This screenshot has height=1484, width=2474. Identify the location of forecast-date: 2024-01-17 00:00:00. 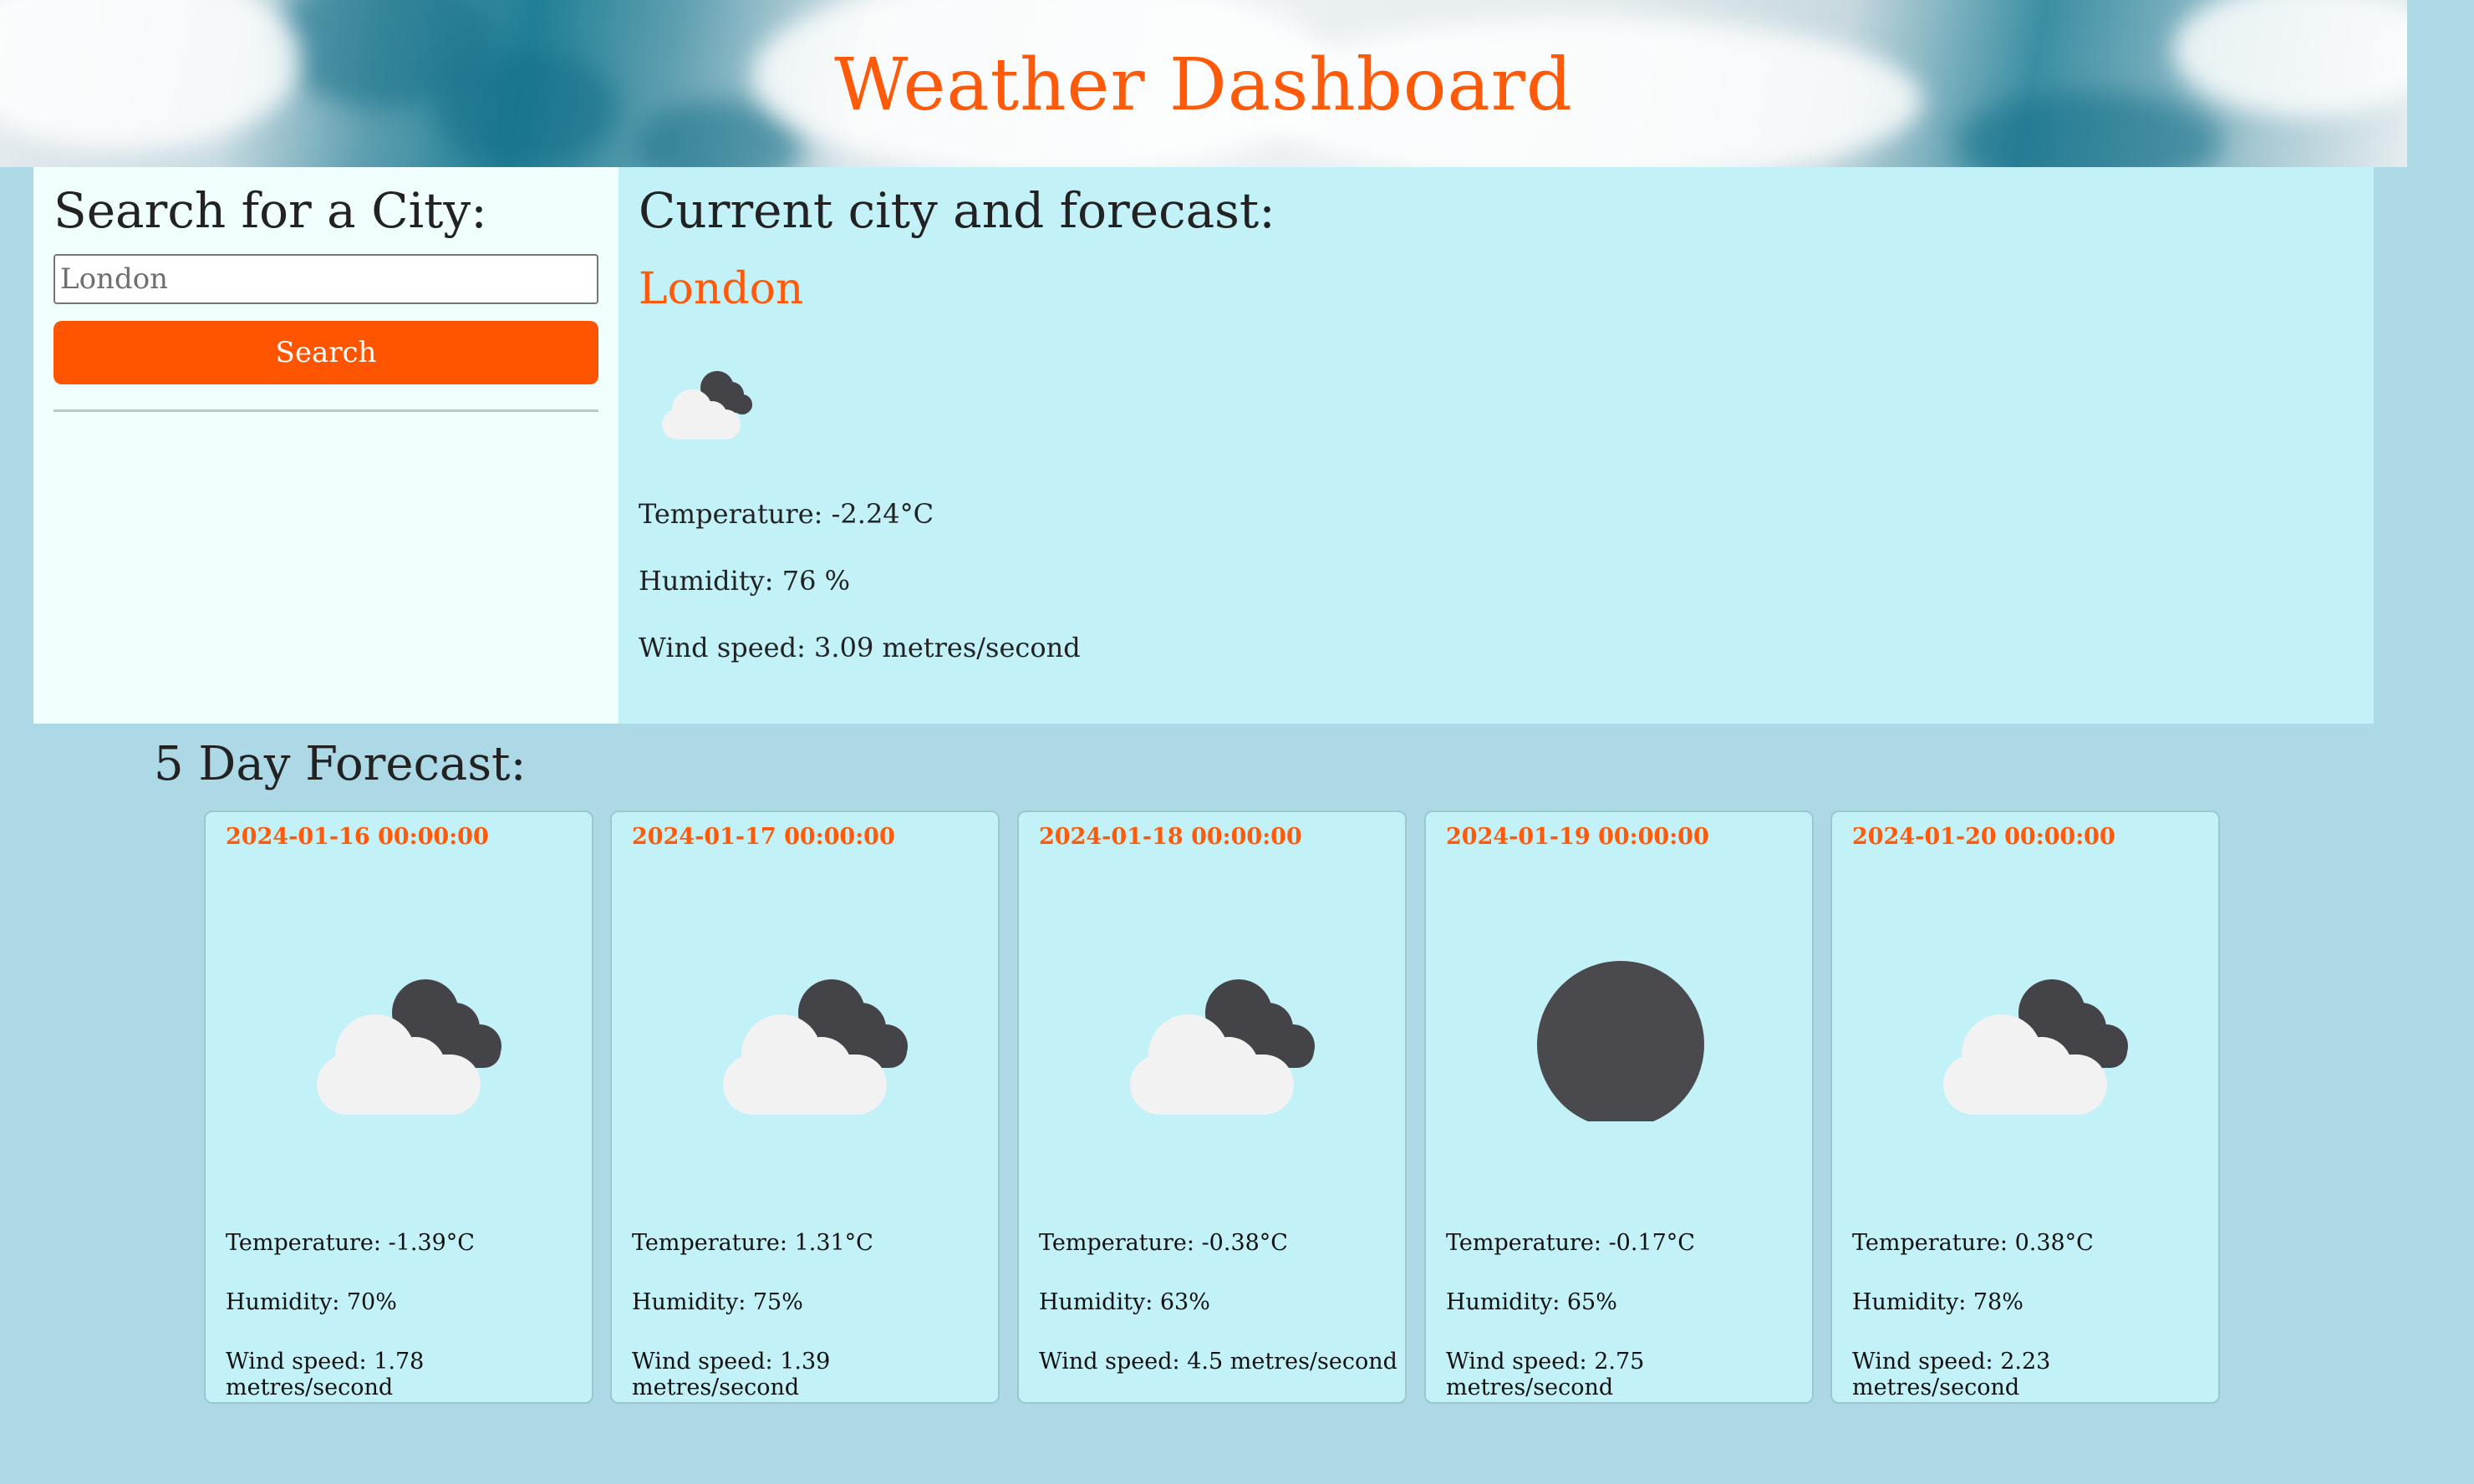
(763, 837).